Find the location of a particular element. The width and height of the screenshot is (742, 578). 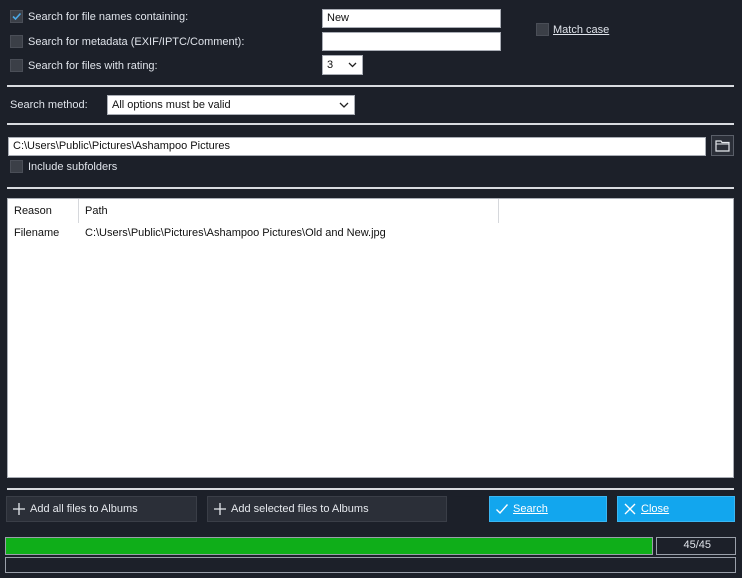

close-button-label: Close is located at coordinates (655, 509).